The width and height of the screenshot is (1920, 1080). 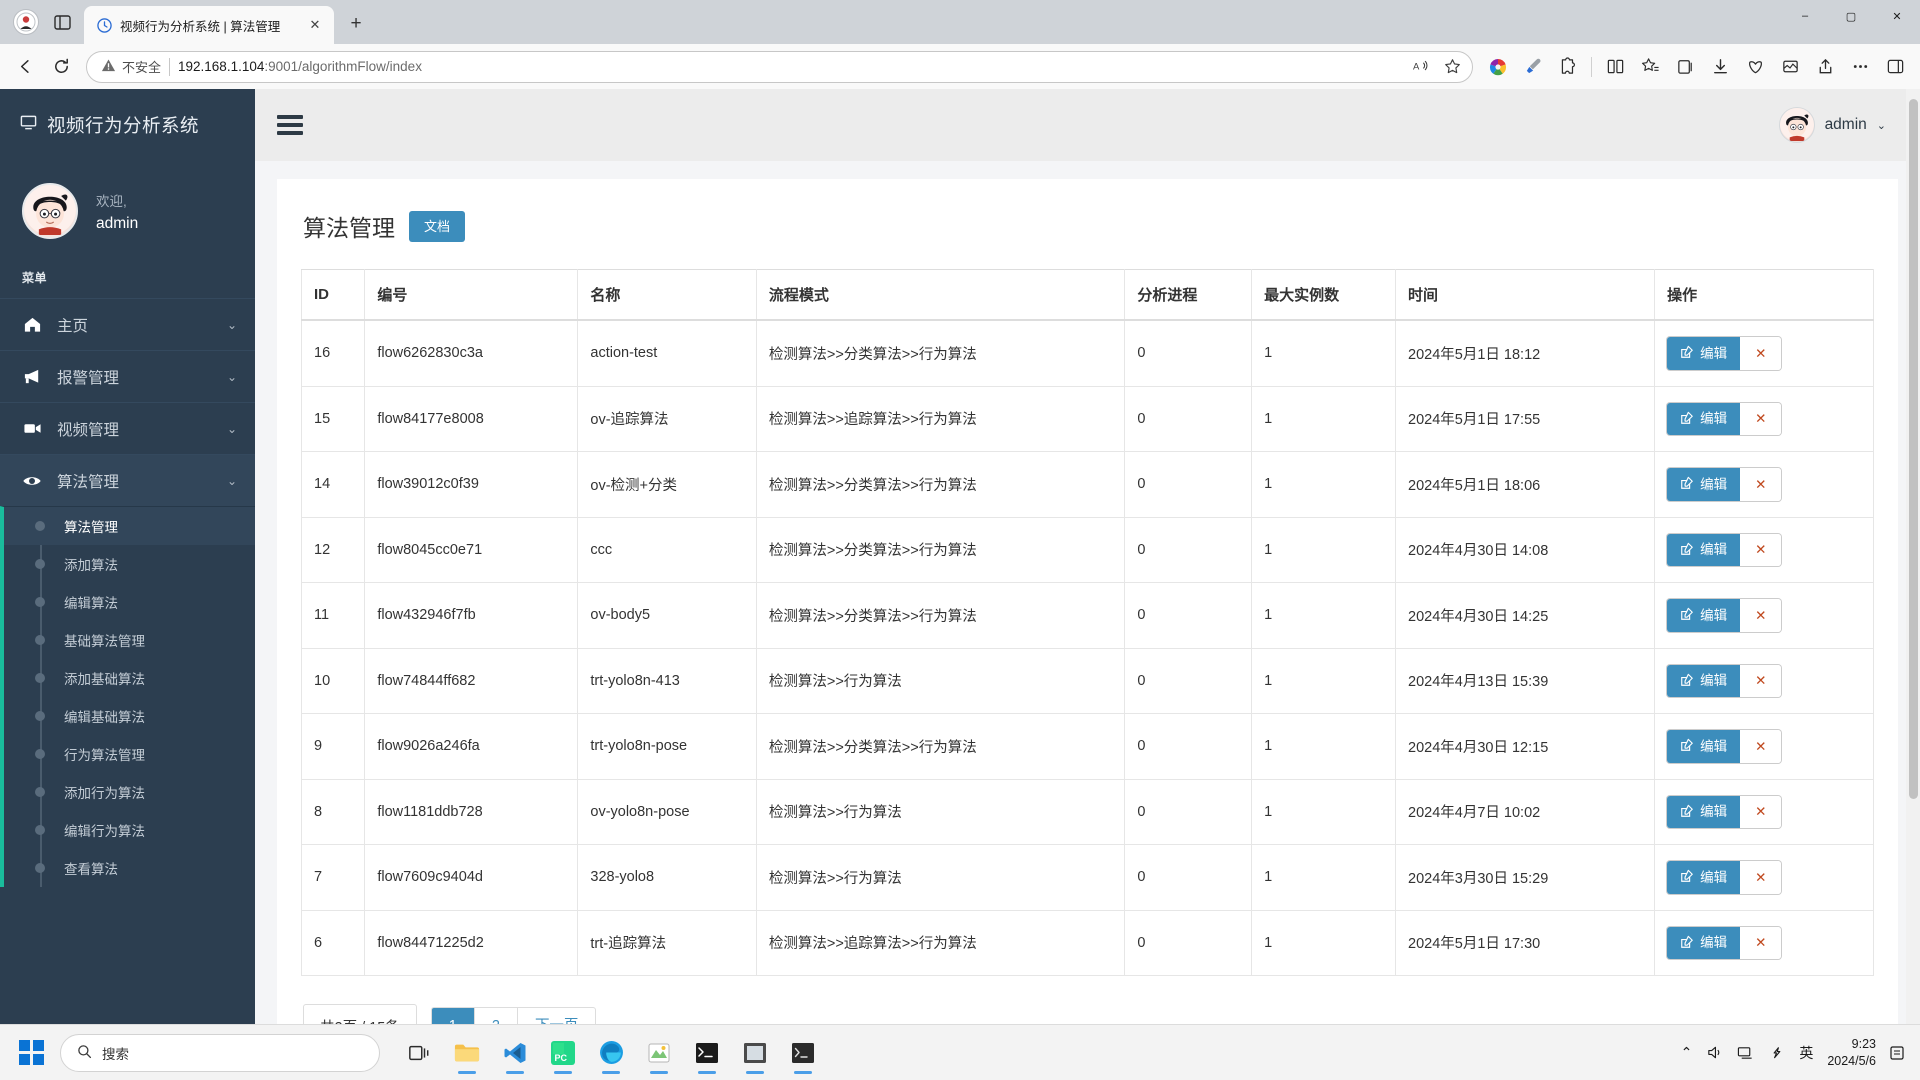 What do you see at coordinates (1851, 16) in the screenshot?
I see `maximize-button: ▢` at bounding box center [1851, 16].